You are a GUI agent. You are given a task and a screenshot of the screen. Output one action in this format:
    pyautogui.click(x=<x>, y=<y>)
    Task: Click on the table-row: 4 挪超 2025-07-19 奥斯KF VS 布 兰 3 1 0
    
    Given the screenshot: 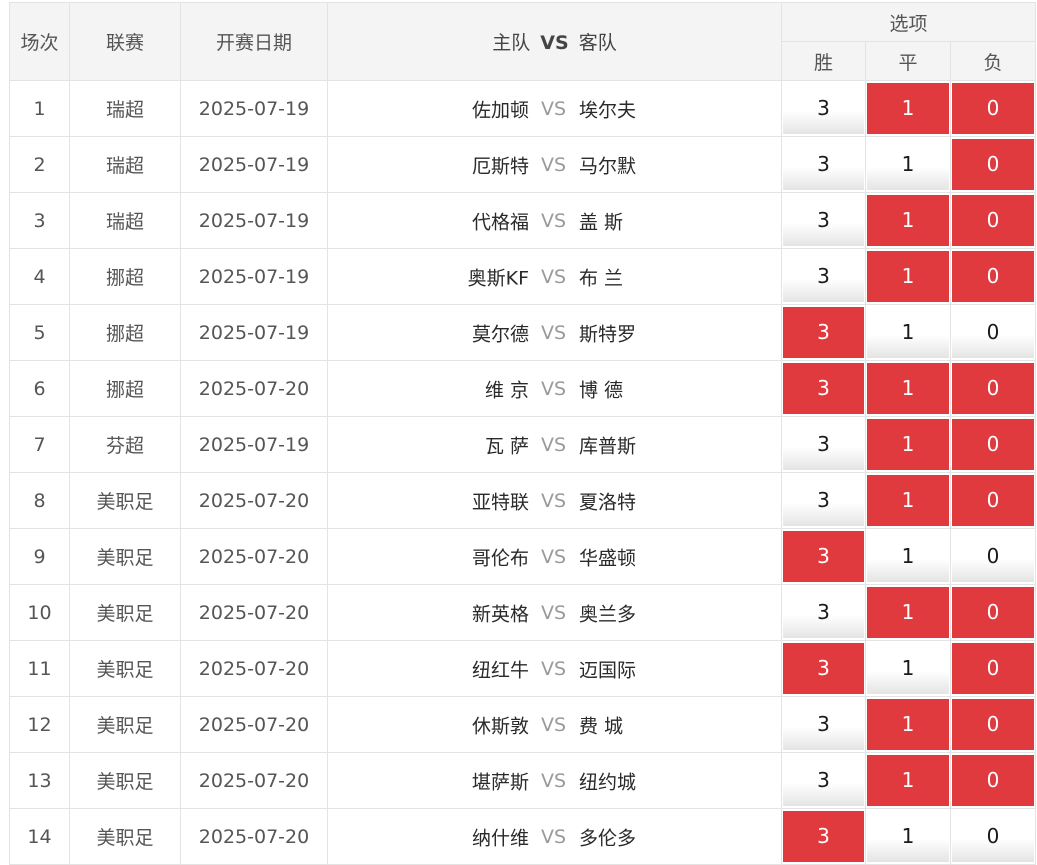 What is the action you would take?
    pyautogui.click(x=523, y=276)
    